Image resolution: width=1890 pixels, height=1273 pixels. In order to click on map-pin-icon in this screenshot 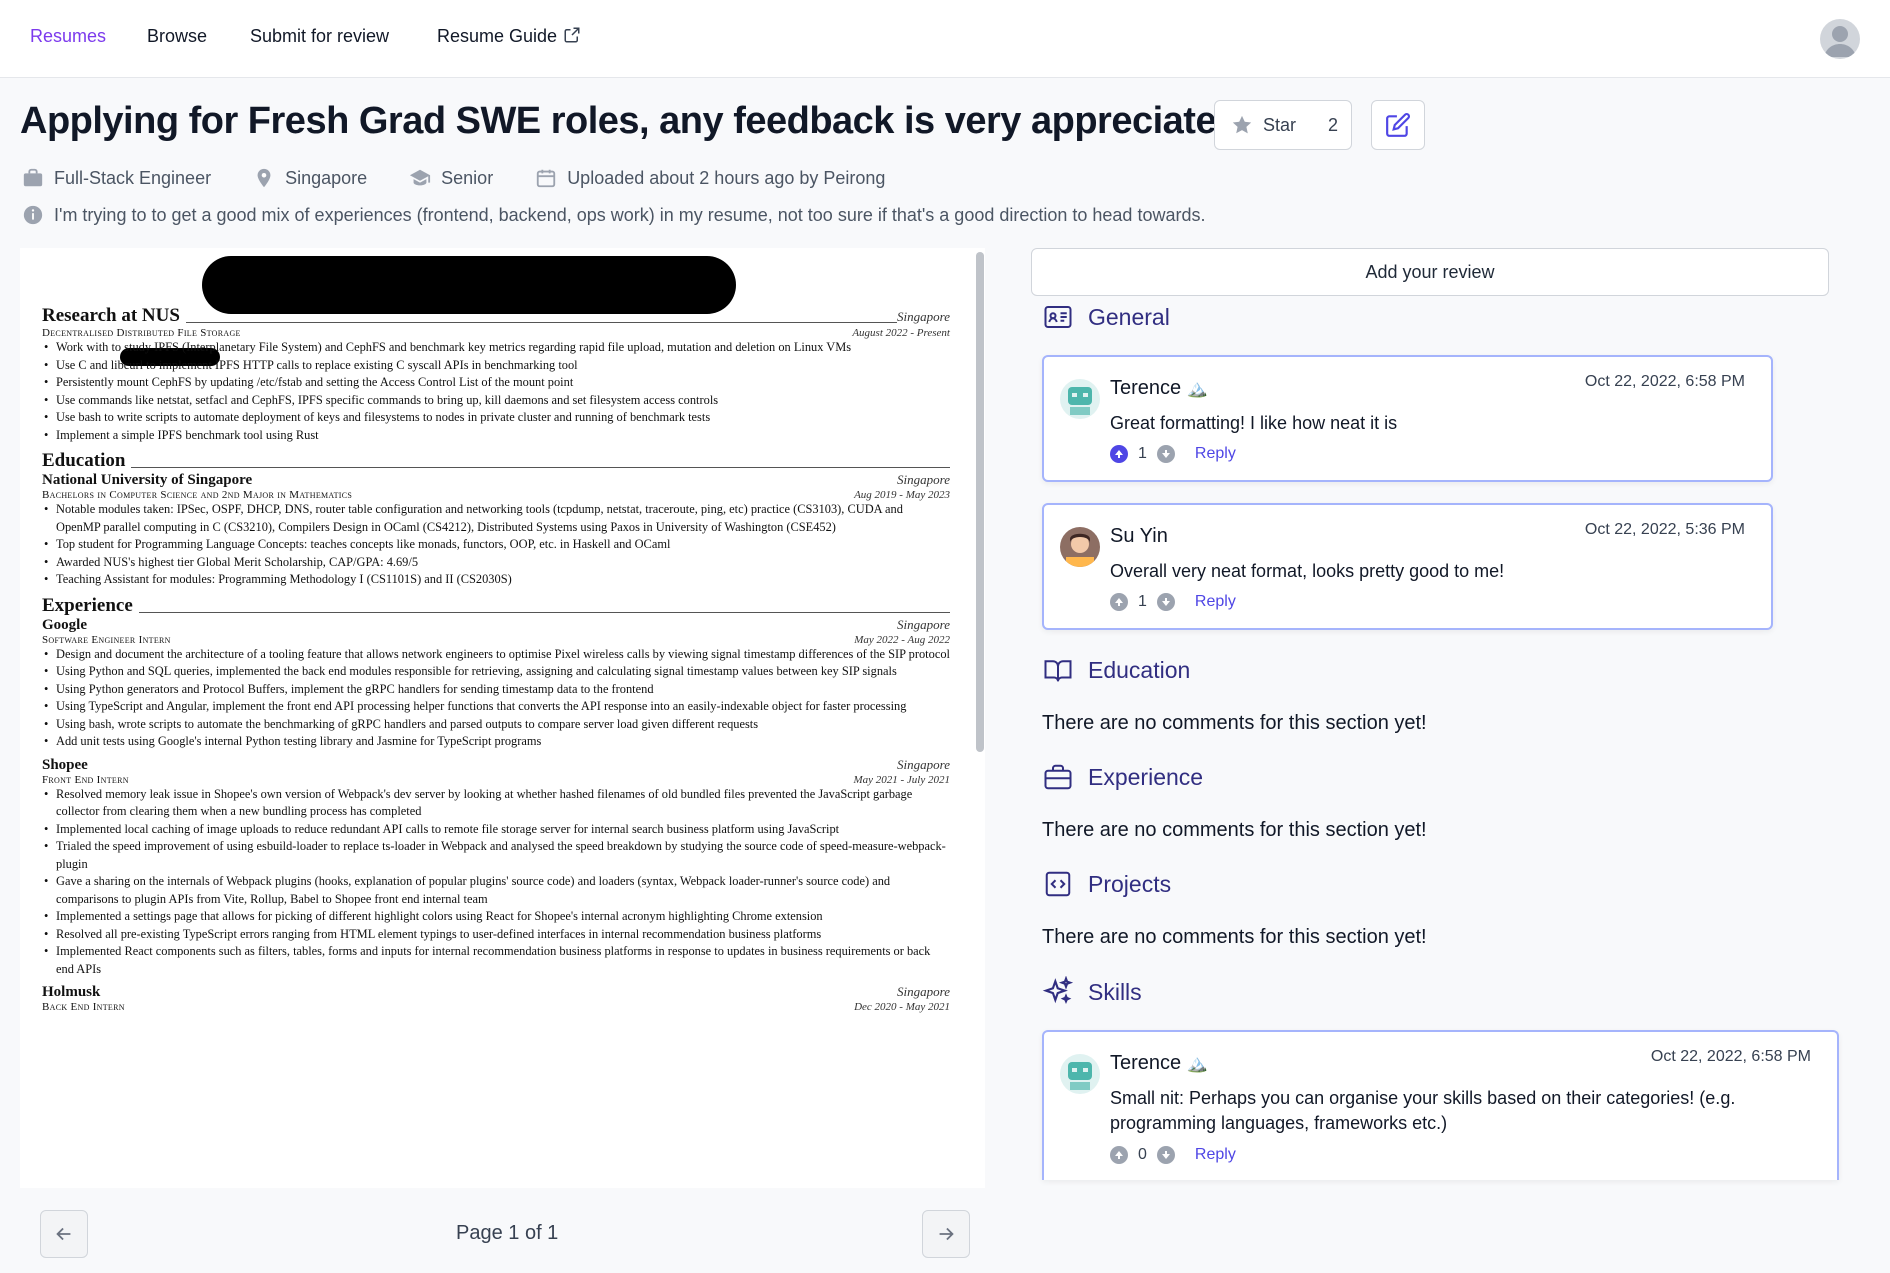, I will do `click(264, 178)`.